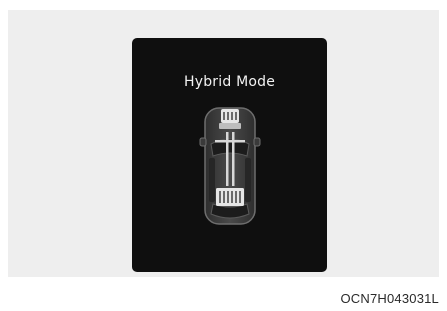 This screenshot has width=447, height=311. I want to click on battery-icon, so click(230, 197).